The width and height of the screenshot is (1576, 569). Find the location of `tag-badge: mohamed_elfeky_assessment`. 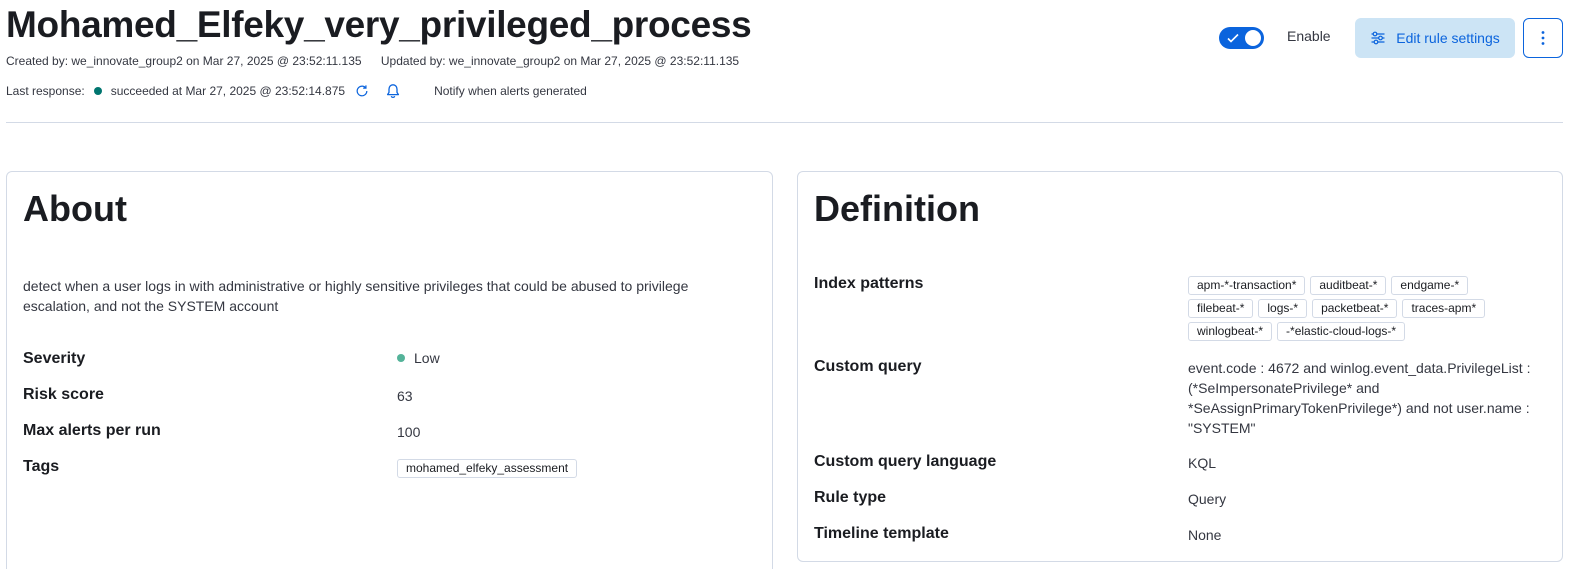

tag-badge: mohamed_elfeky_assessment is located at coordinates (487, 468).